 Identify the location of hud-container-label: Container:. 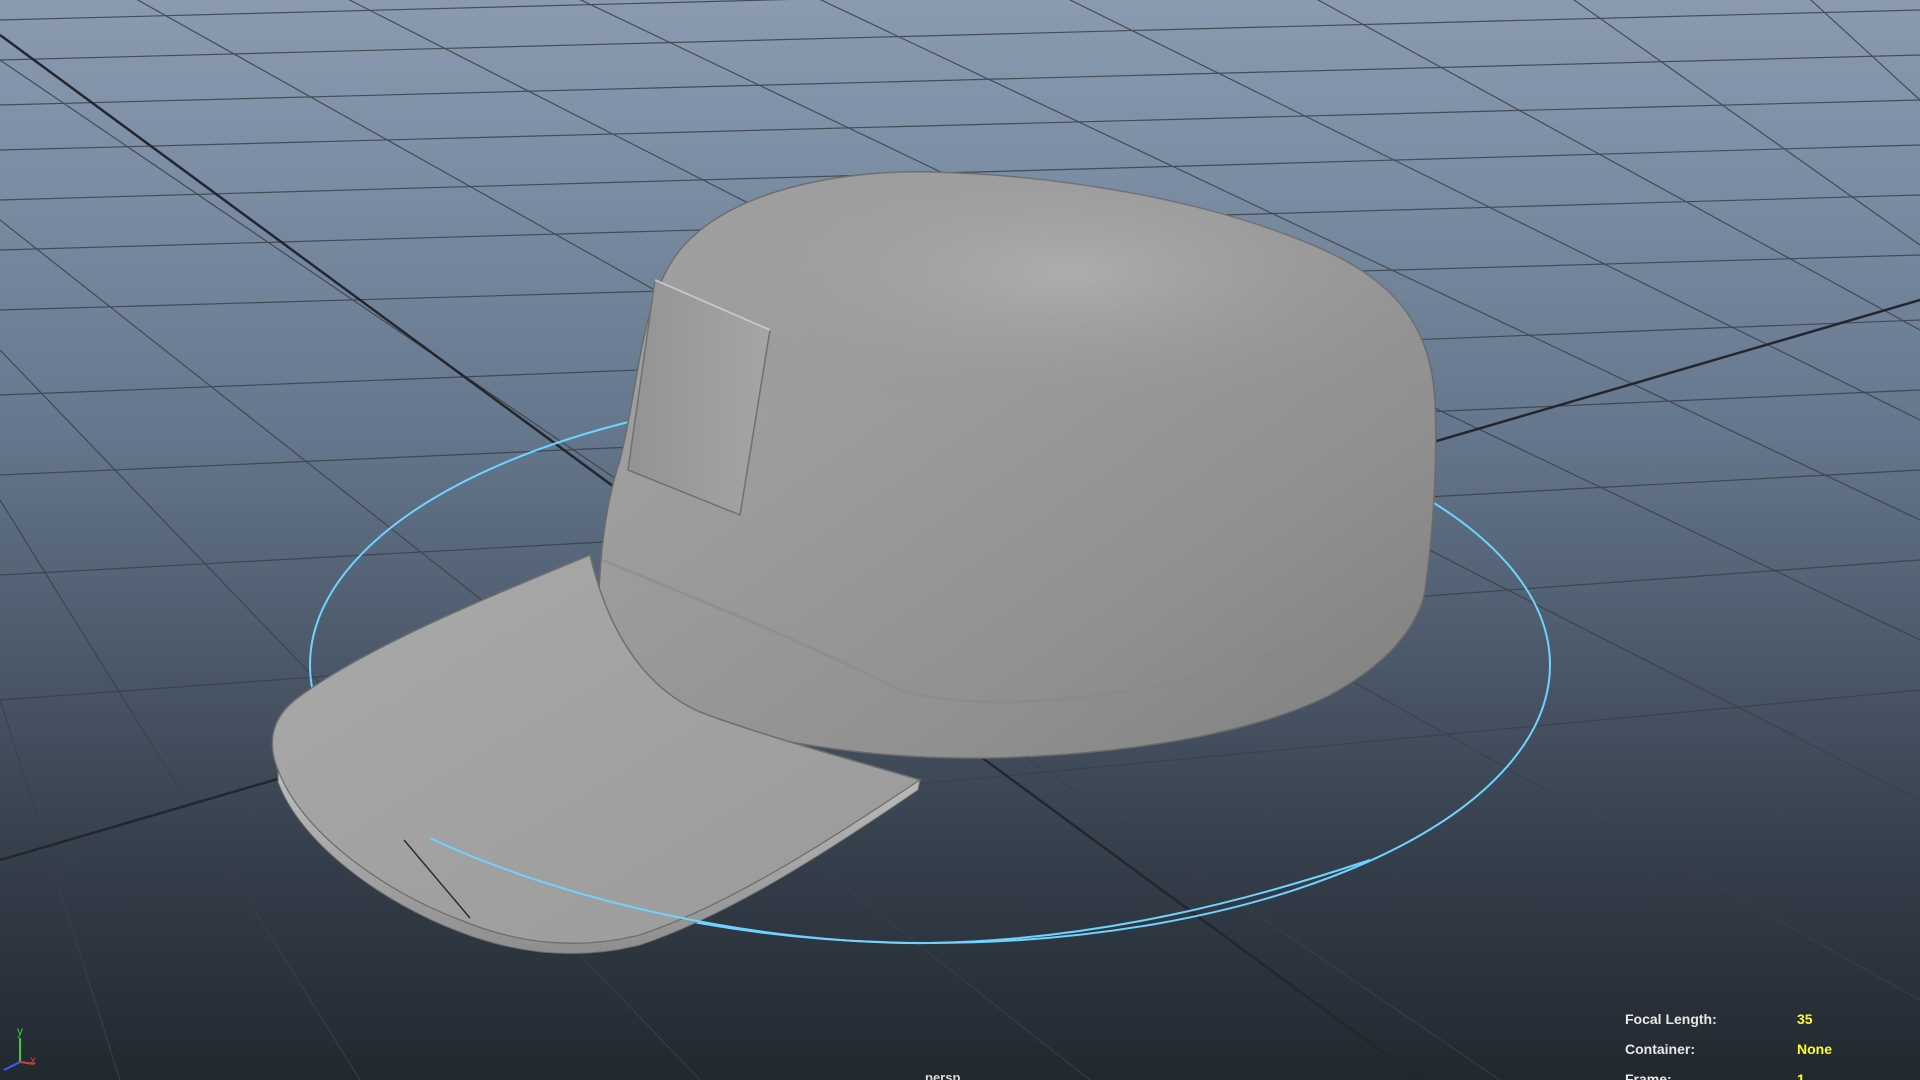
(1660, 1049).